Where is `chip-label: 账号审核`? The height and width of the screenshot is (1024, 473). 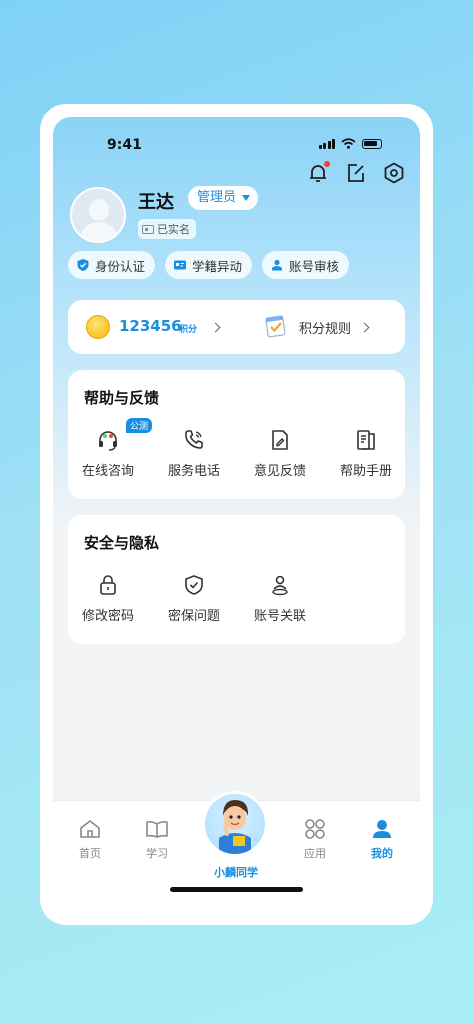 chip-label: 账号审核 is located at coordinates (314, 266).